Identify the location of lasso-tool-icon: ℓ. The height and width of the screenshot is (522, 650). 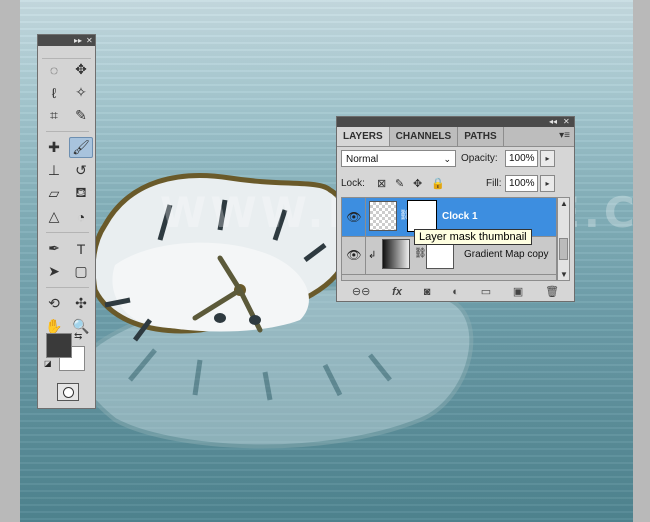
(54, 92).